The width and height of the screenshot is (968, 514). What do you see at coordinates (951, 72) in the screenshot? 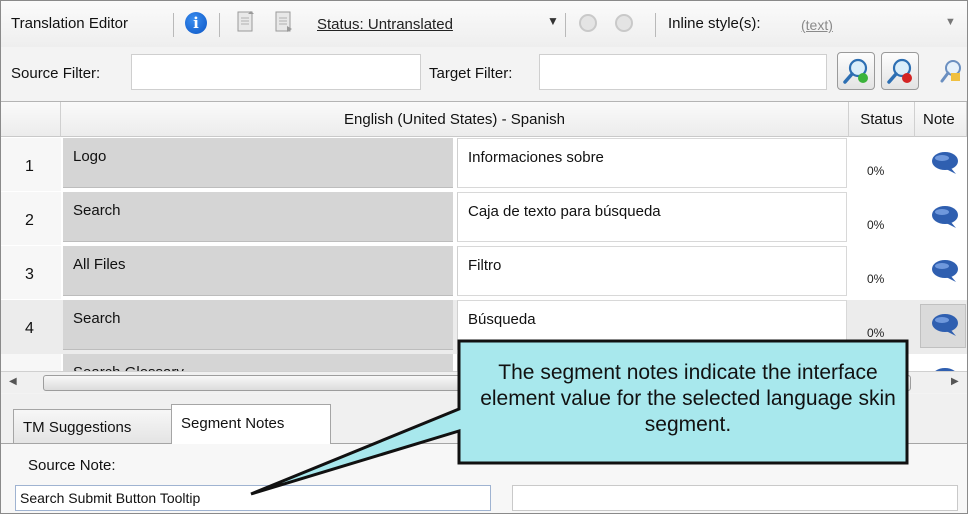
I see `find-icon` at bounding box center [951, 72].